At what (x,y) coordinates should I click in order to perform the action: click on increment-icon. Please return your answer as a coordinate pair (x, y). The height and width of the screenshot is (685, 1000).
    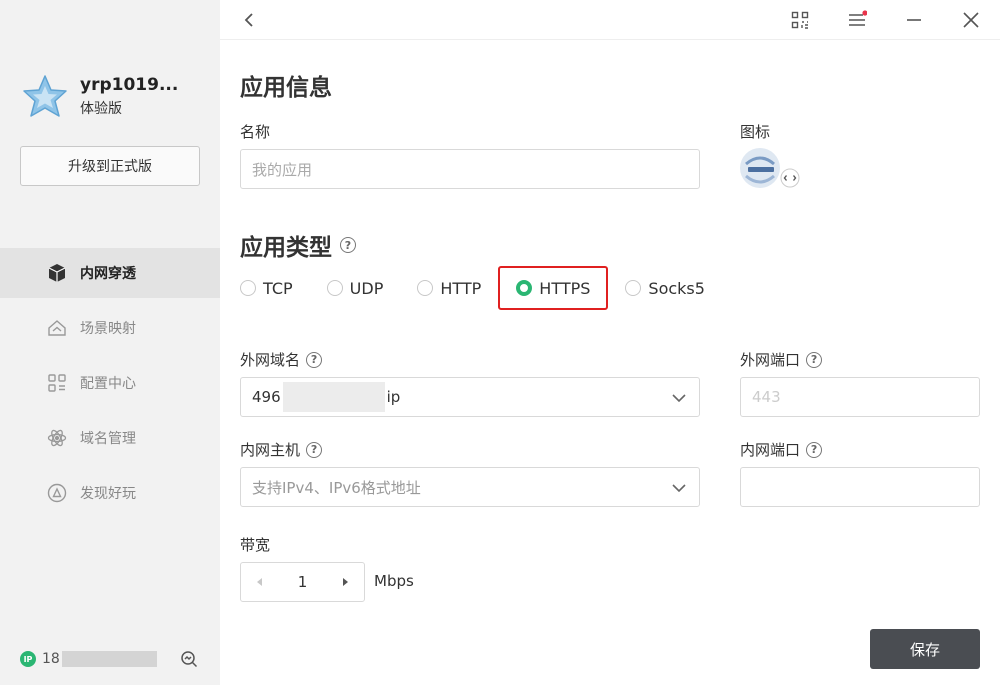
    Looking at the image, I should click on (345, 582).